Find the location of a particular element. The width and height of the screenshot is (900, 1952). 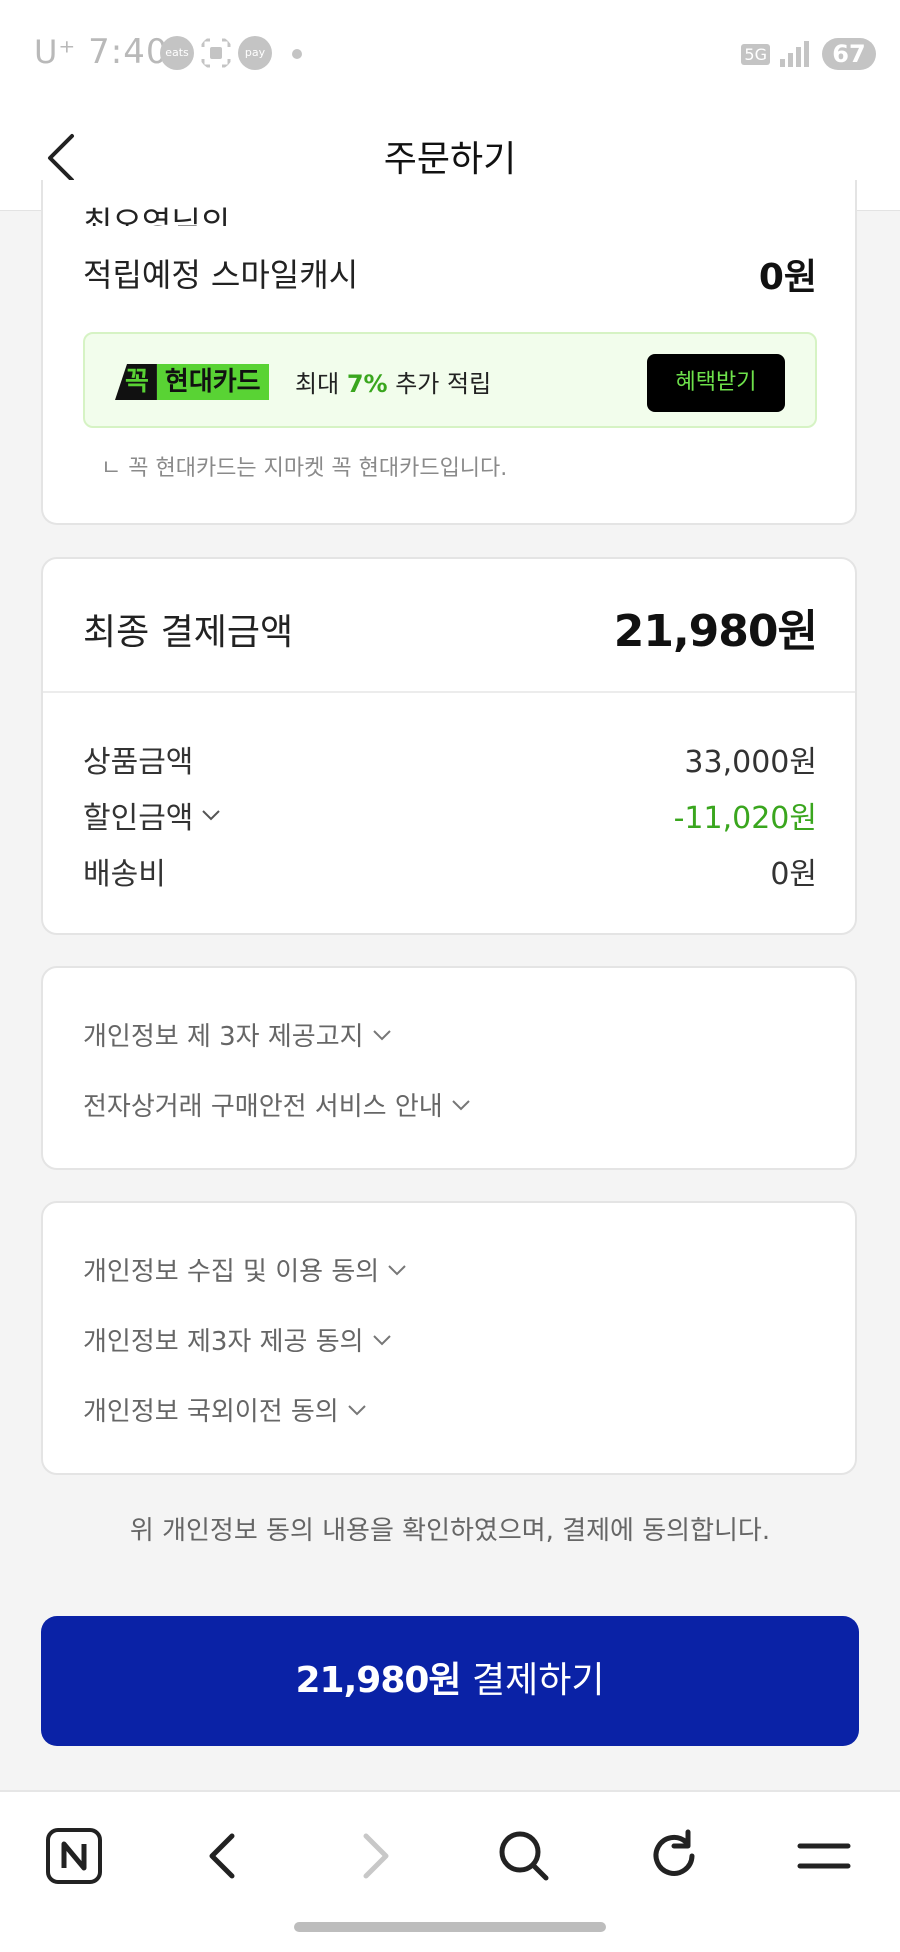

pay-label: 결제하기 is located at coordinates (538, 1680).